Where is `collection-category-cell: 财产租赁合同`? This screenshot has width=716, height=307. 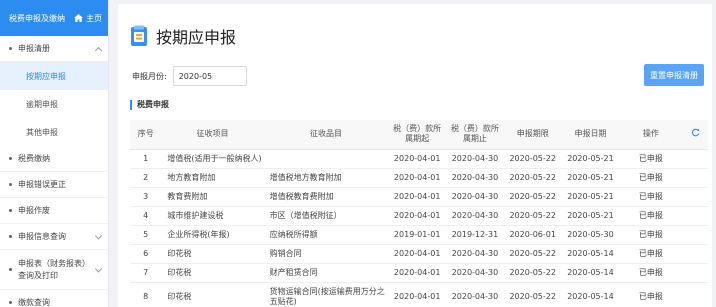 collection-category-cell: 财产租赁合同 is located at coordinates (326, 273).